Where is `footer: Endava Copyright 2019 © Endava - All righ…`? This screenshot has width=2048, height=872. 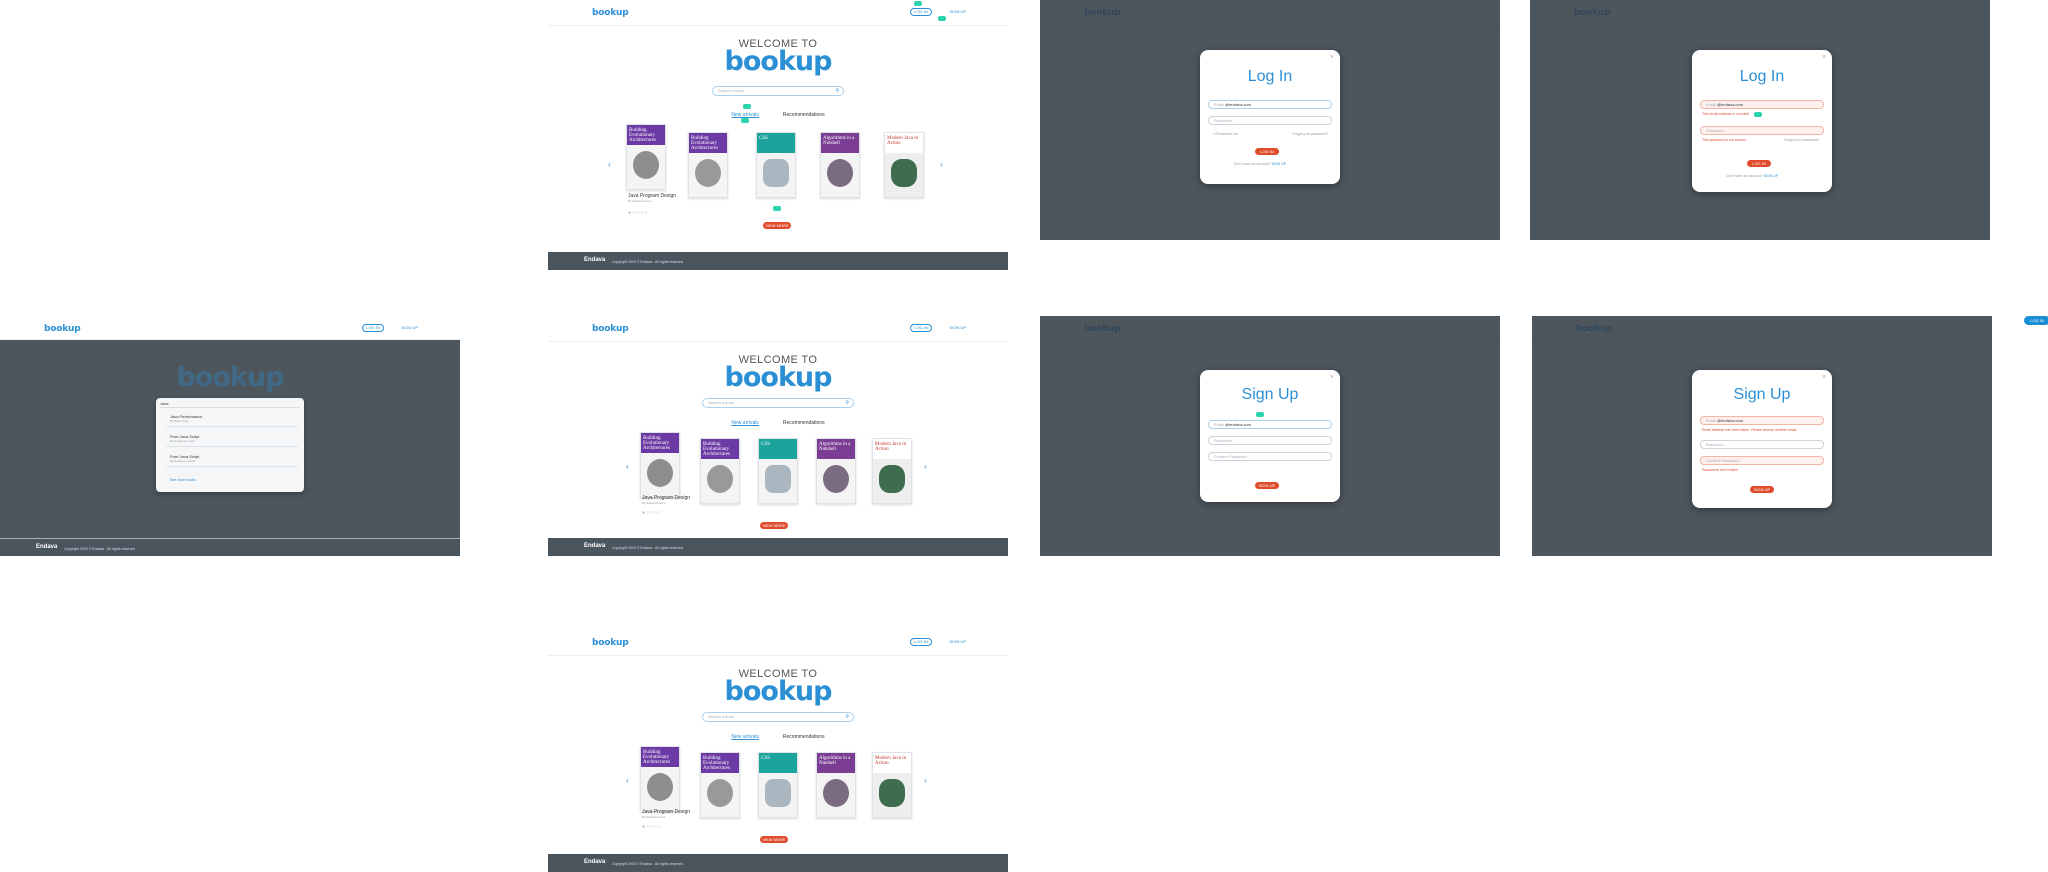 footer: Endava Copyright 2019 © Endava - All righ… is located at coordinates (778, 547).